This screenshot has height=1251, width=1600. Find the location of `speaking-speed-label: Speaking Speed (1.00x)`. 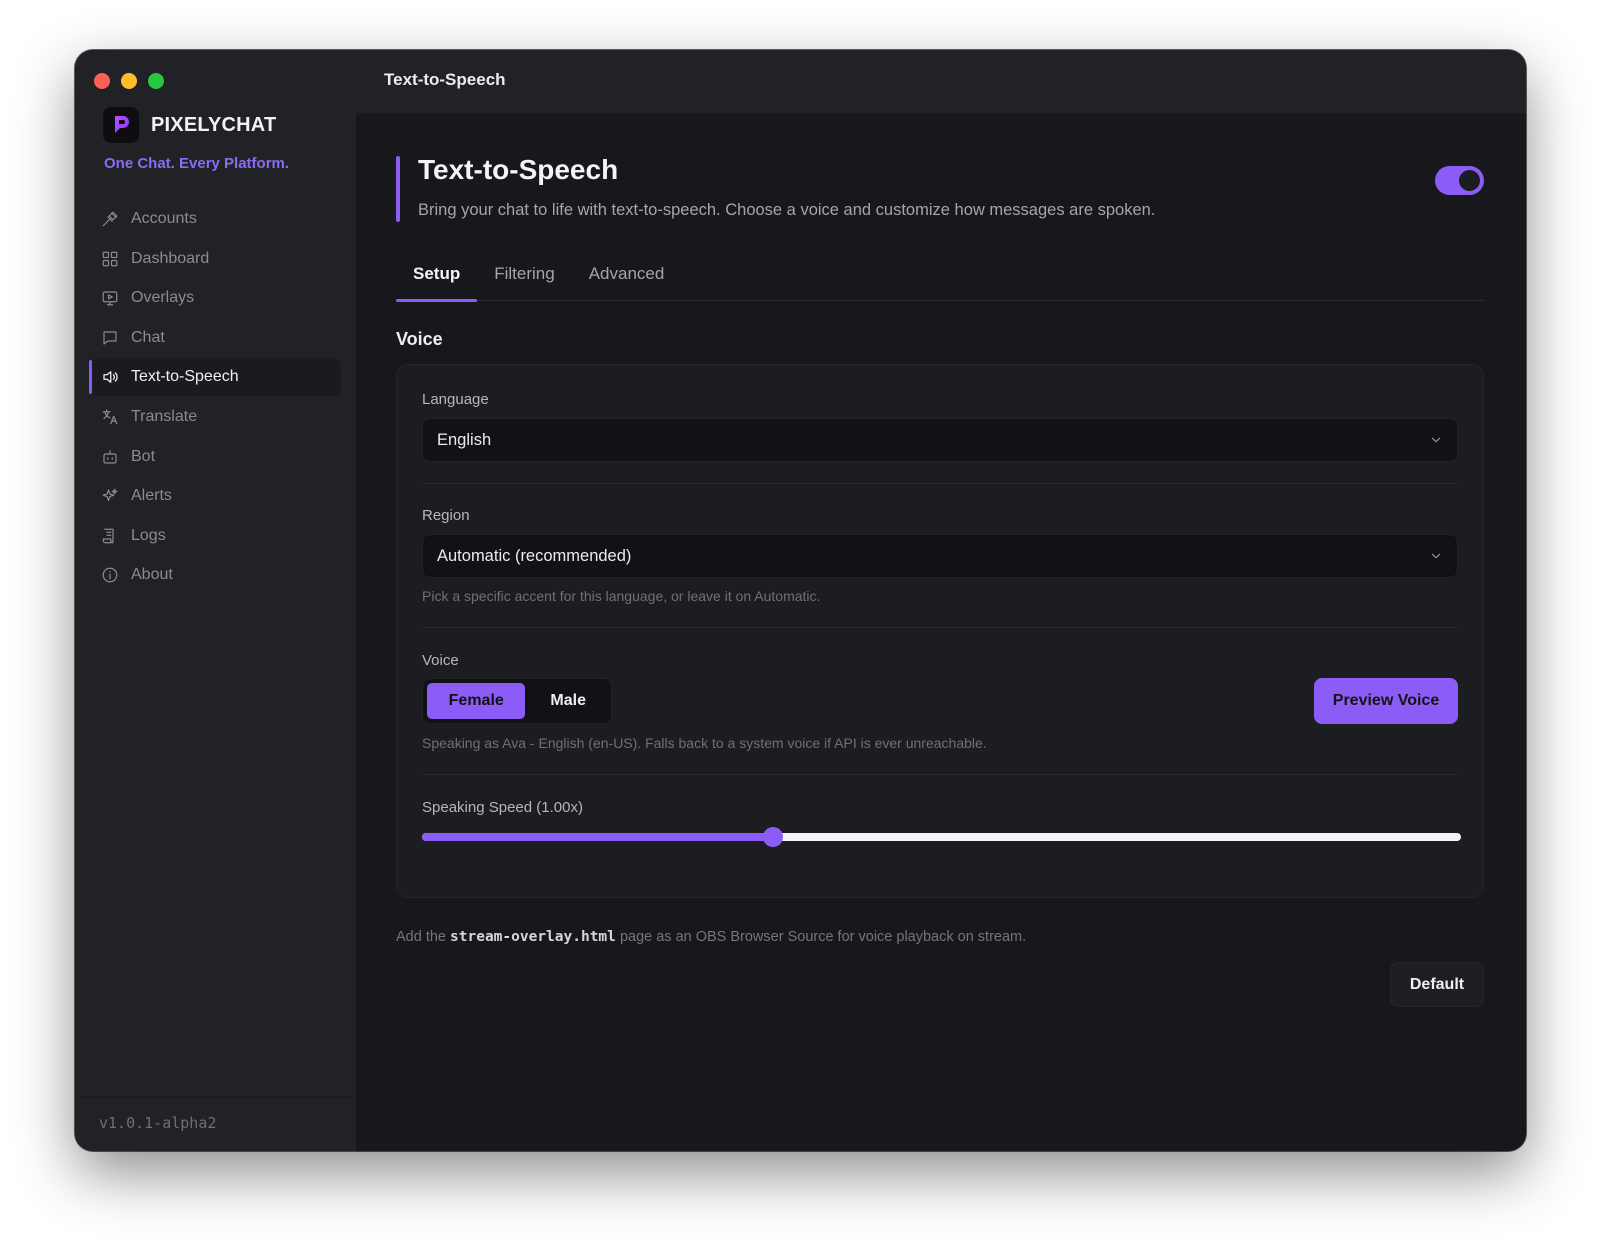

speaking-speed-label: Speaking Speed (1.00x) is located at coordinates (502, 807).